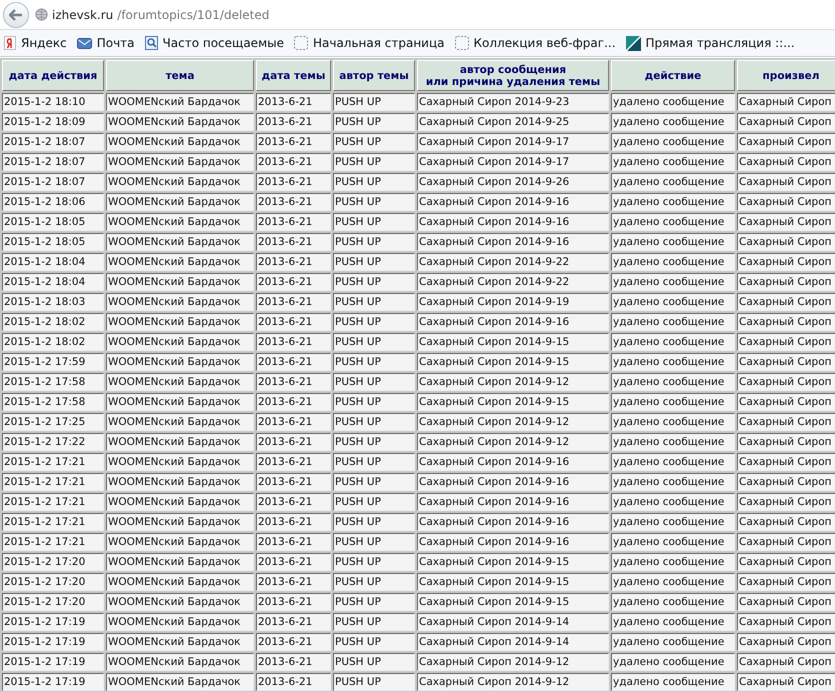  Describe the element at coordinates (180, 75) in the screenshot. I see `column-header: тема` at that location.